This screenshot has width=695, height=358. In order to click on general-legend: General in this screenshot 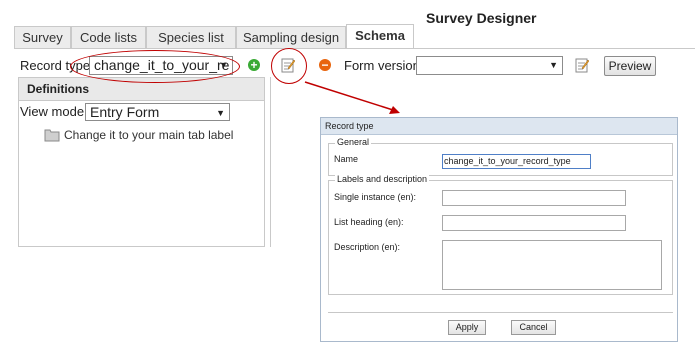, I will do `click(353, 142)`.